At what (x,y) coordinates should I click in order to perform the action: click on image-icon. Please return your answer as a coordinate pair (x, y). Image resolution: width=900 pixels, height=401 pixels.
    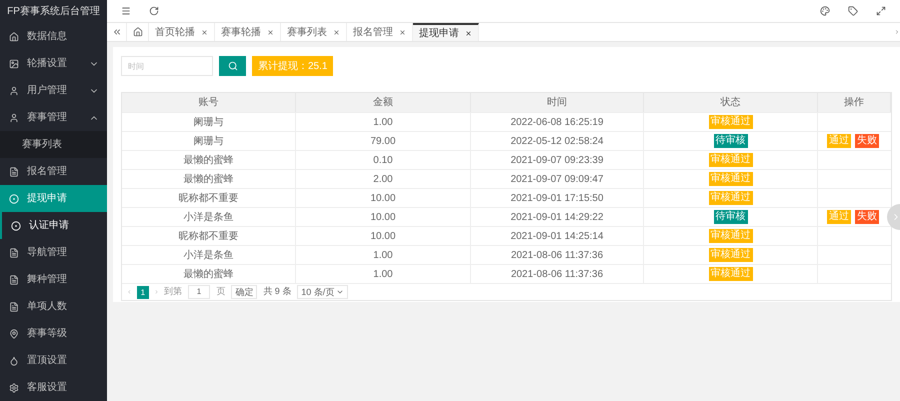
    Looking at the image, I should click on (14, 63).